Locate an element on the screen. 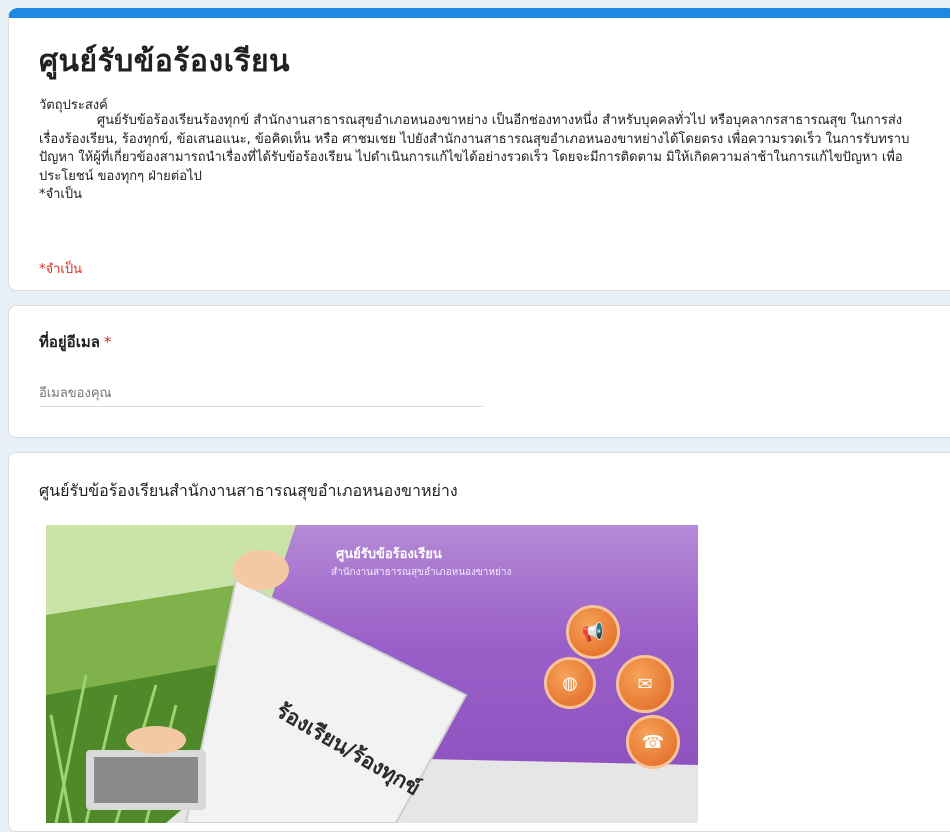  email-question-label: ที่อยู่อีเมล is located at coordinates (69, 342).